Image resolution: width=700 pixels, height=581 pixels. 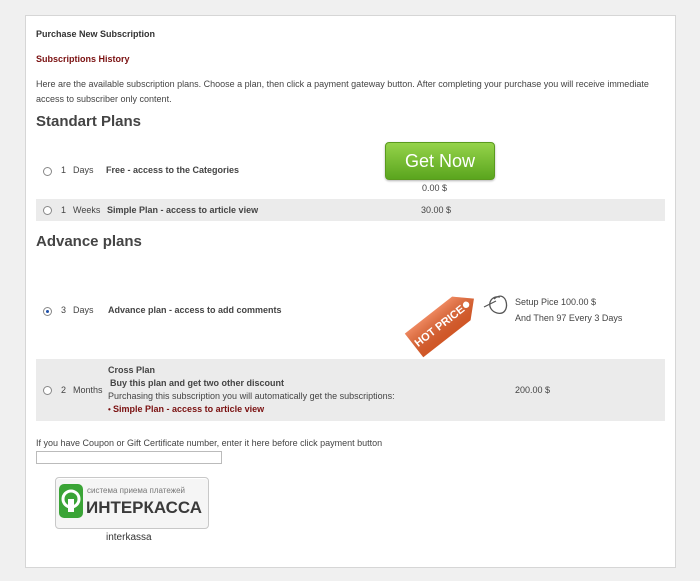 I want to click on plan-name: Cross Plan, so click(x=132, y=370).